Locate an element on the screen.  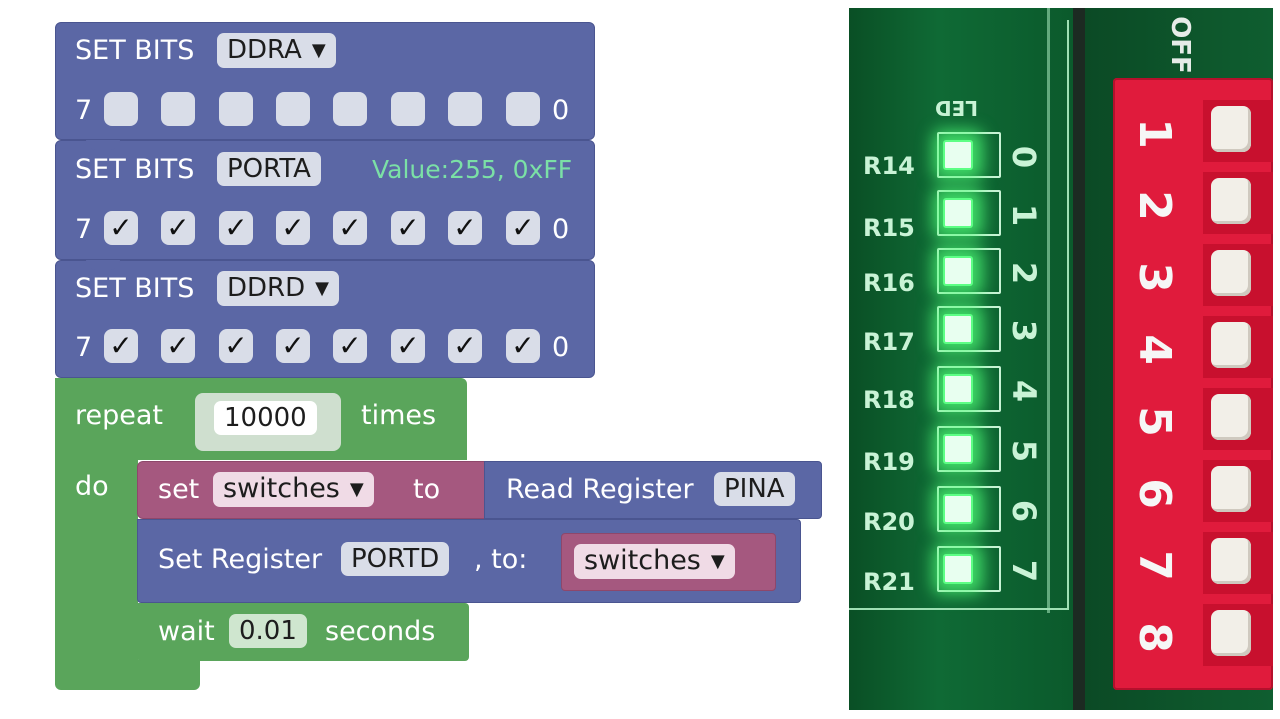
dip-switch-body is located at coordinates (1193, 384).